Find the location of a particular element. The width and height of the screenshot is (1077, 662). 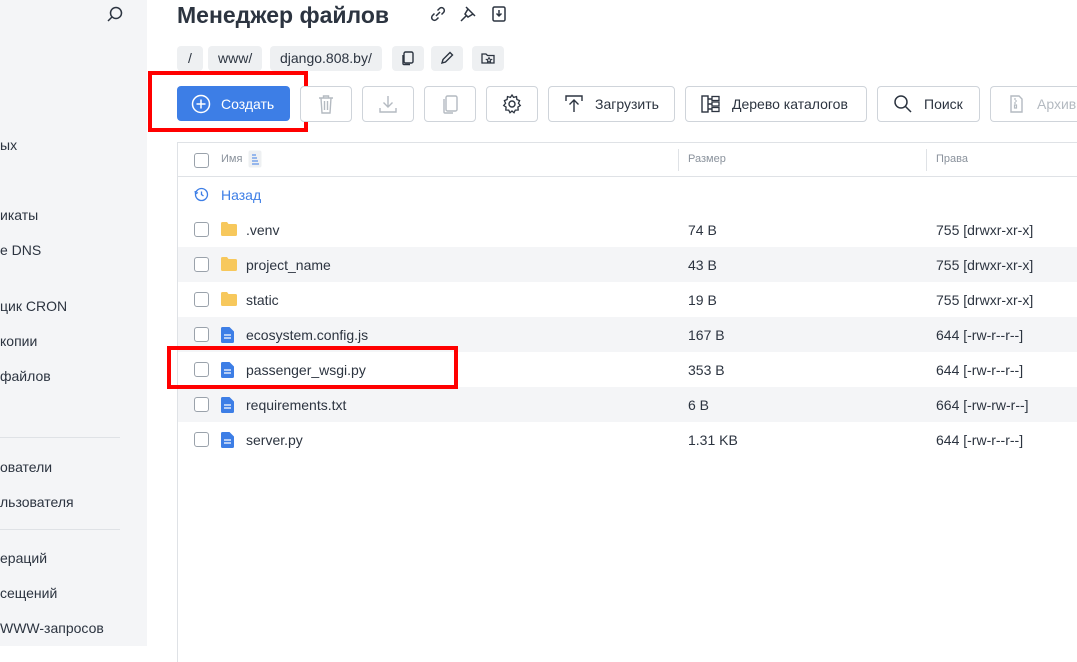

file-name: project_name is located at coordinates (288, 265).